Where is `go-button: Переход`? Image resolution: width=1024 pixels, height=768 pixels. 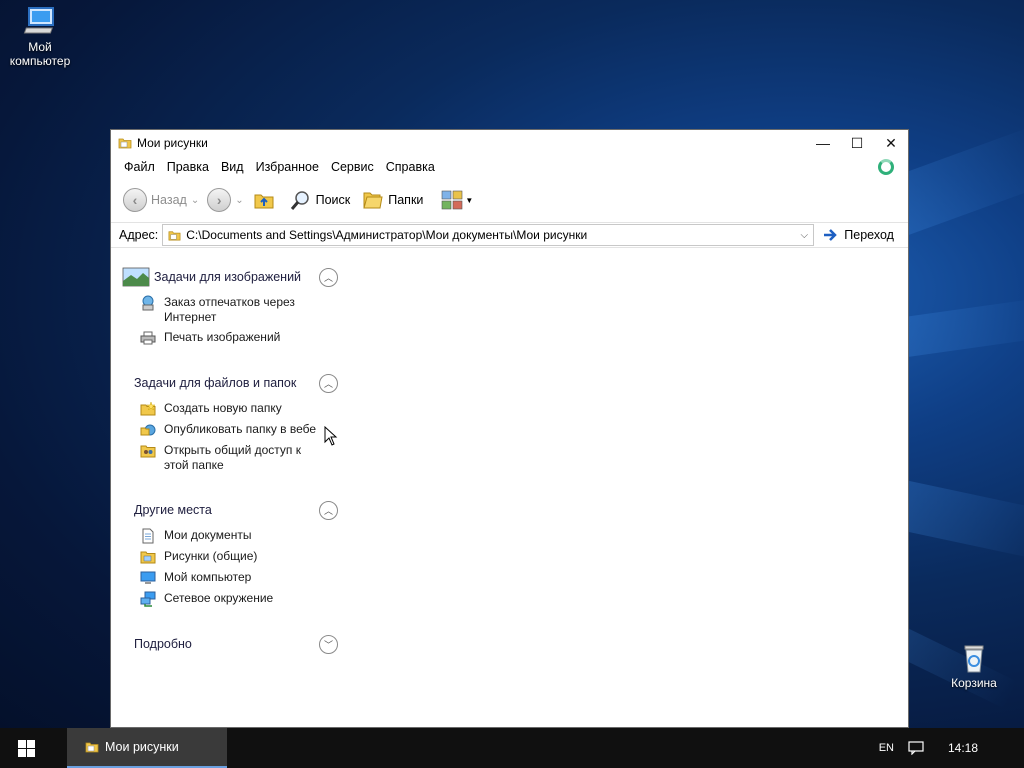 go-button: Переход is located at coordinates (858, 235).